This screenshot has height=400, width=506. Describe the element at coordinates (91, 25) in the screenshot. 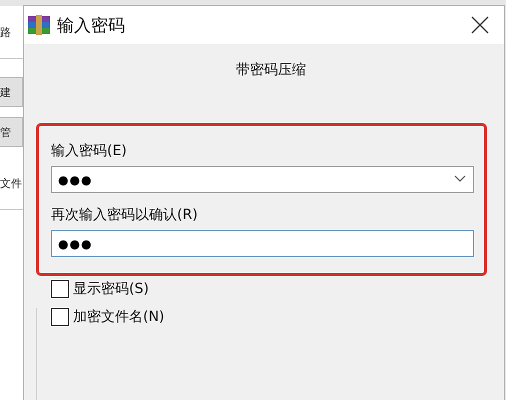

I see `window-title: 输入密码` at that location.